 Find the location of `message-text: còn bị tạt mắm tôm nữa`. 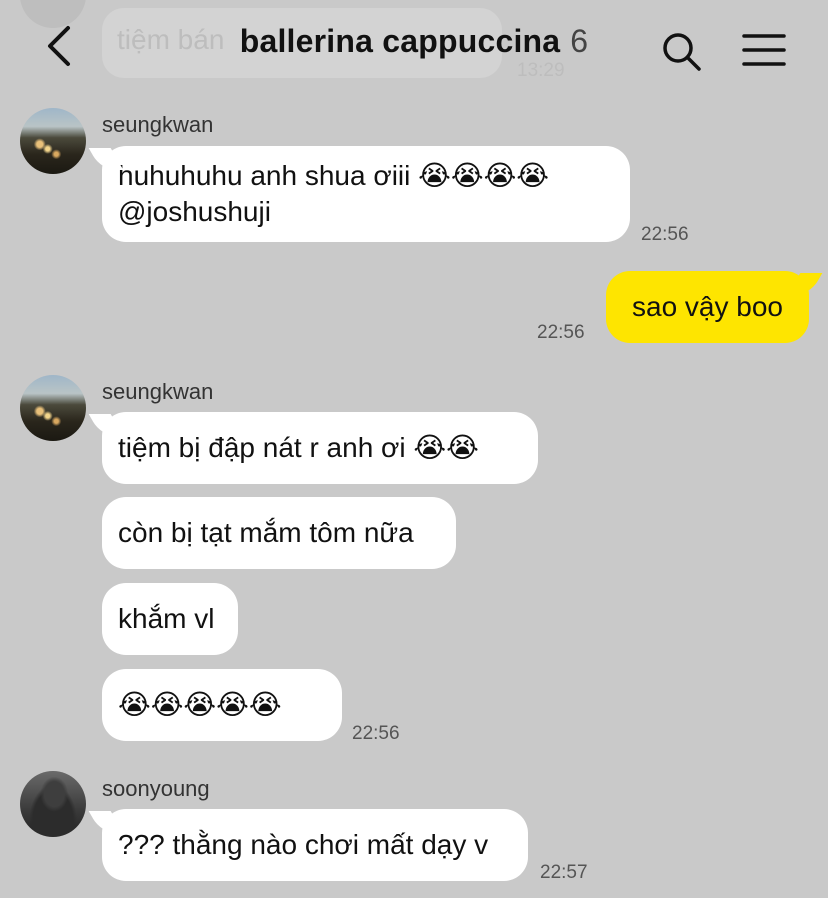

message-text: còn bị tạt mắm tôm nữa is located at coordinates (266, 532).